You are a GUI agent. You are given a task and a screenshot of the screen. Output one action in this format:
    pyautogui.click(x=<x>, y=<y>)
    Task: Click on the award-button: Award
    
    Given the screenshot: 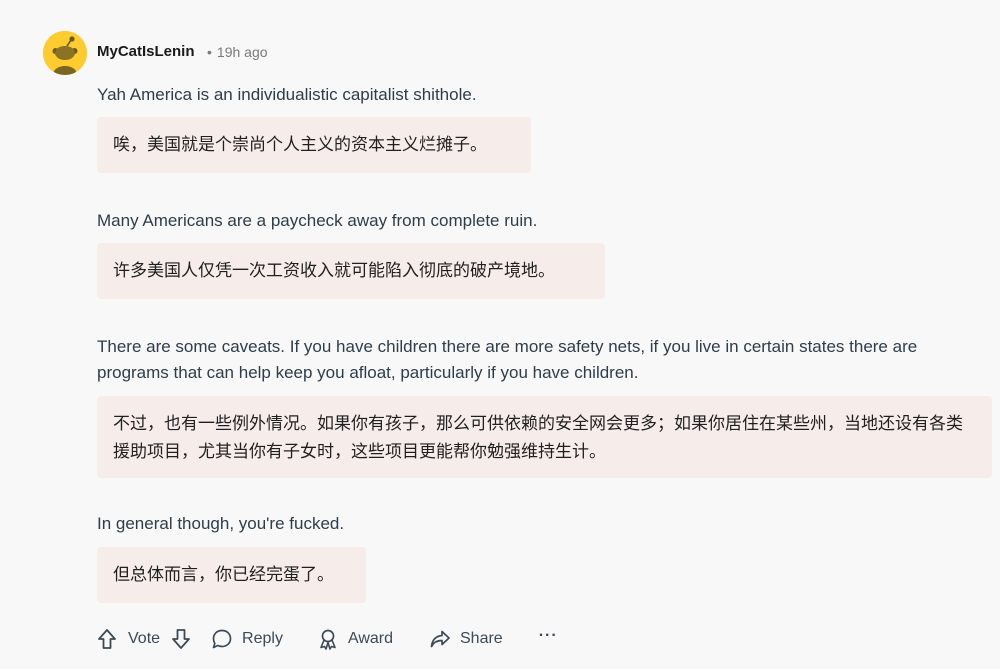 What is the action you would take?
    pyautogui.click(x=355, y=639)
    